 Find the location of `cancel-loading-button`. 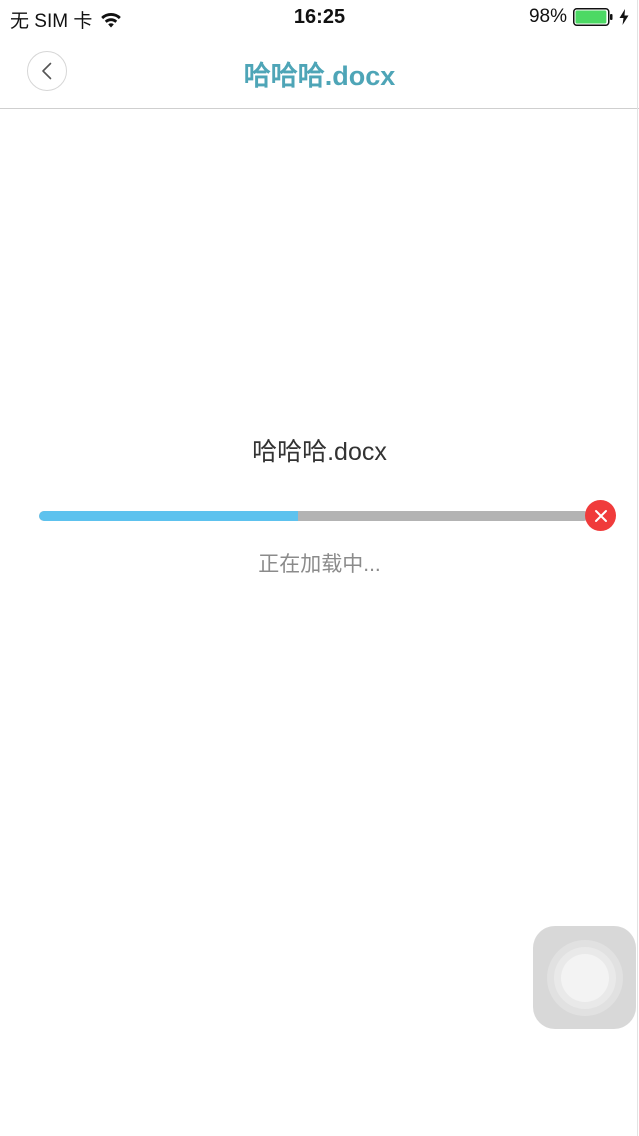

cancel-loading-button is located at coordinates (600, 515).